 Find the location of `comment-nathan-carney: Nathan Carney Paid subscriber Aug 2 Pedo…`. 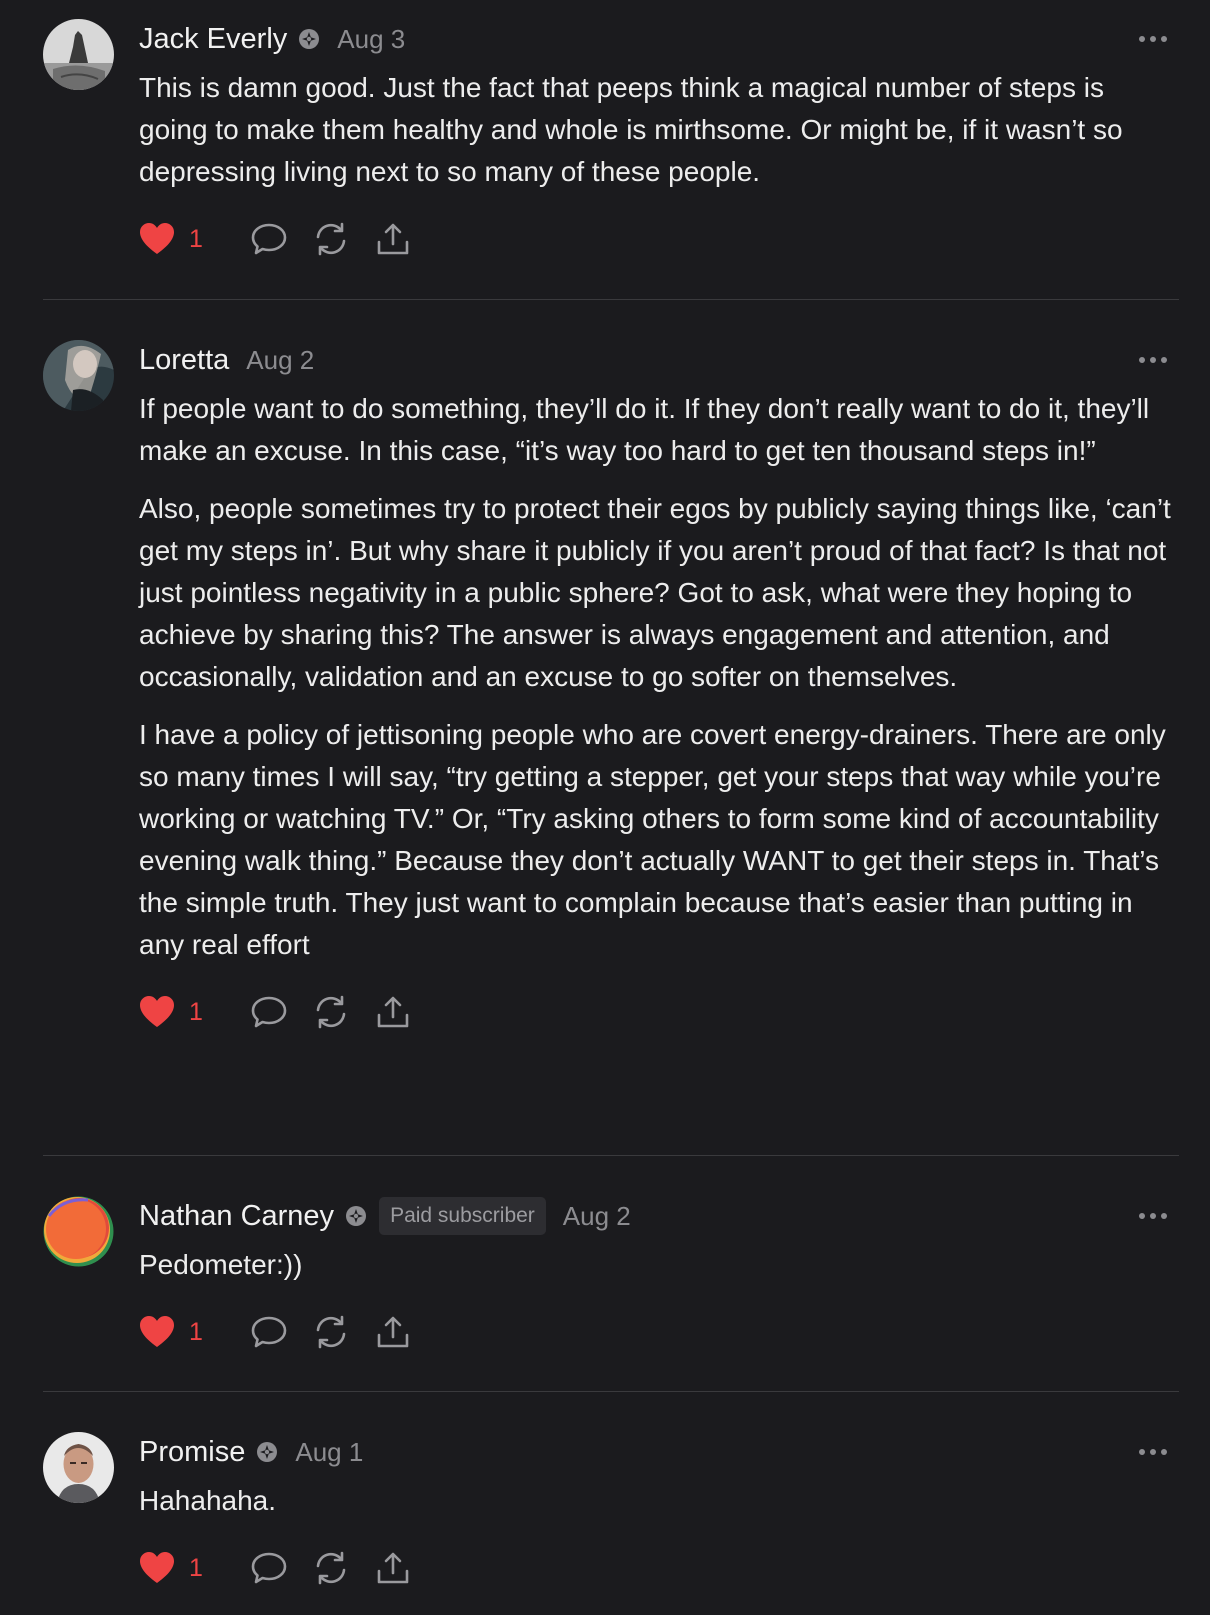

comment-nathan-carney: Nathan Carney Paid subscriber Aug 2 Pedo… is located at coordinates (611, 1274).